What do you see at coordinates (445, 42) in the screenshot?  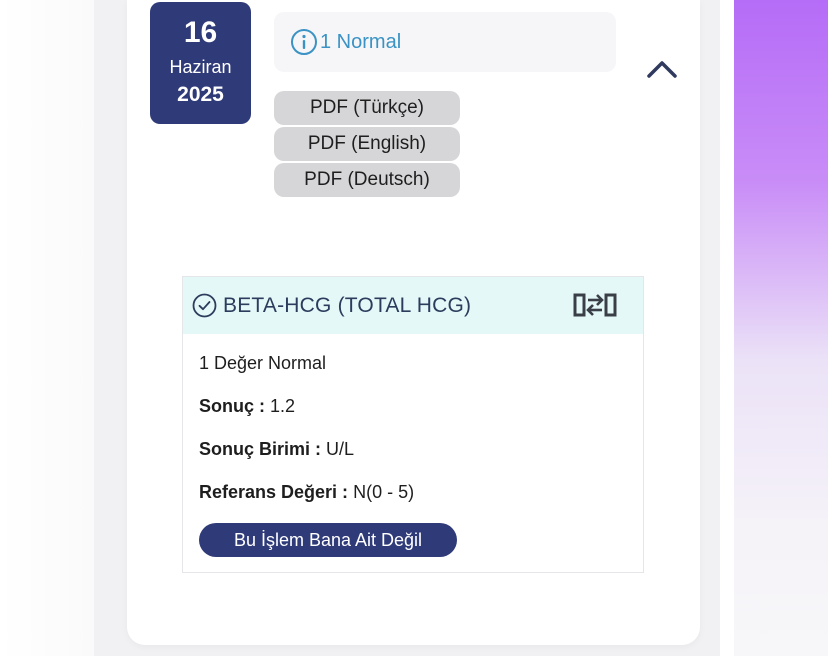 I see `status-box: 1 Normal` at bounding box center [445, 42].